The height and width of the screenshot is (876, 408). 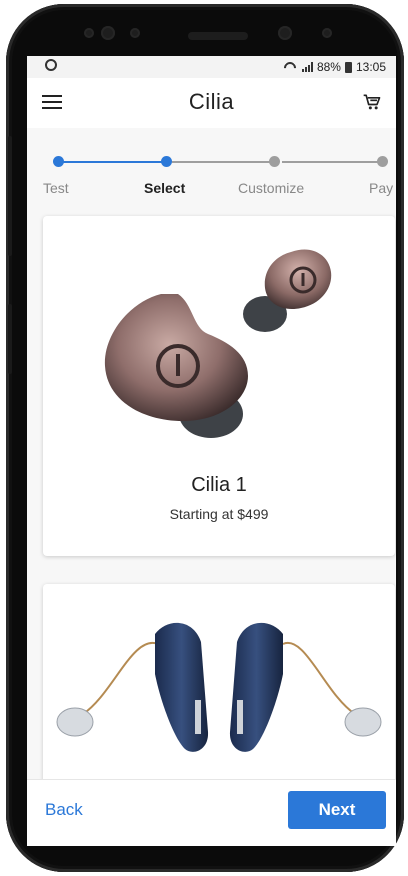 I want to click on wifi-icon, so click(x=291, y=67).